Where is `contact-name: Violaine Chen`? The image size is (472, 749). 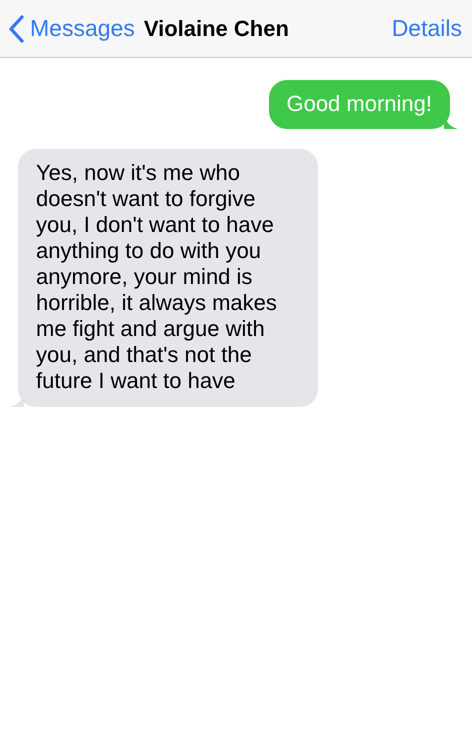 contact-name: Violaine Chen is located at coordinates (216, 29).